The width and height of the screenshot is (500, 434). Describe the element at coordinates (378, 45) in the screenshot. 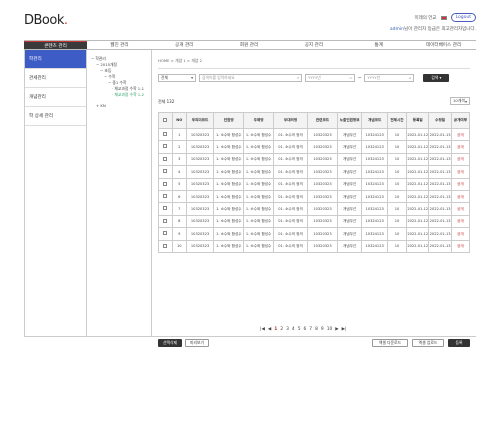

I see `gnb-item: 통계` at that location.